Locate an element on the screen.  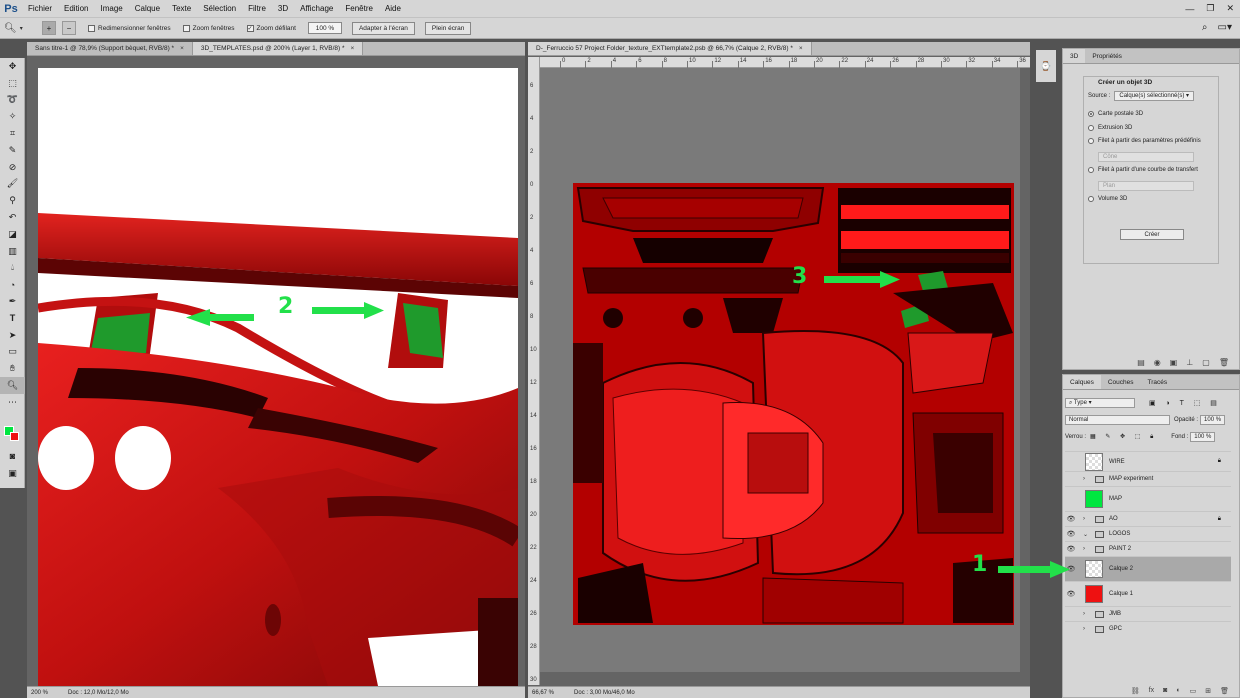
annotation-label-3: 3 is located at coordinates (800, 276).